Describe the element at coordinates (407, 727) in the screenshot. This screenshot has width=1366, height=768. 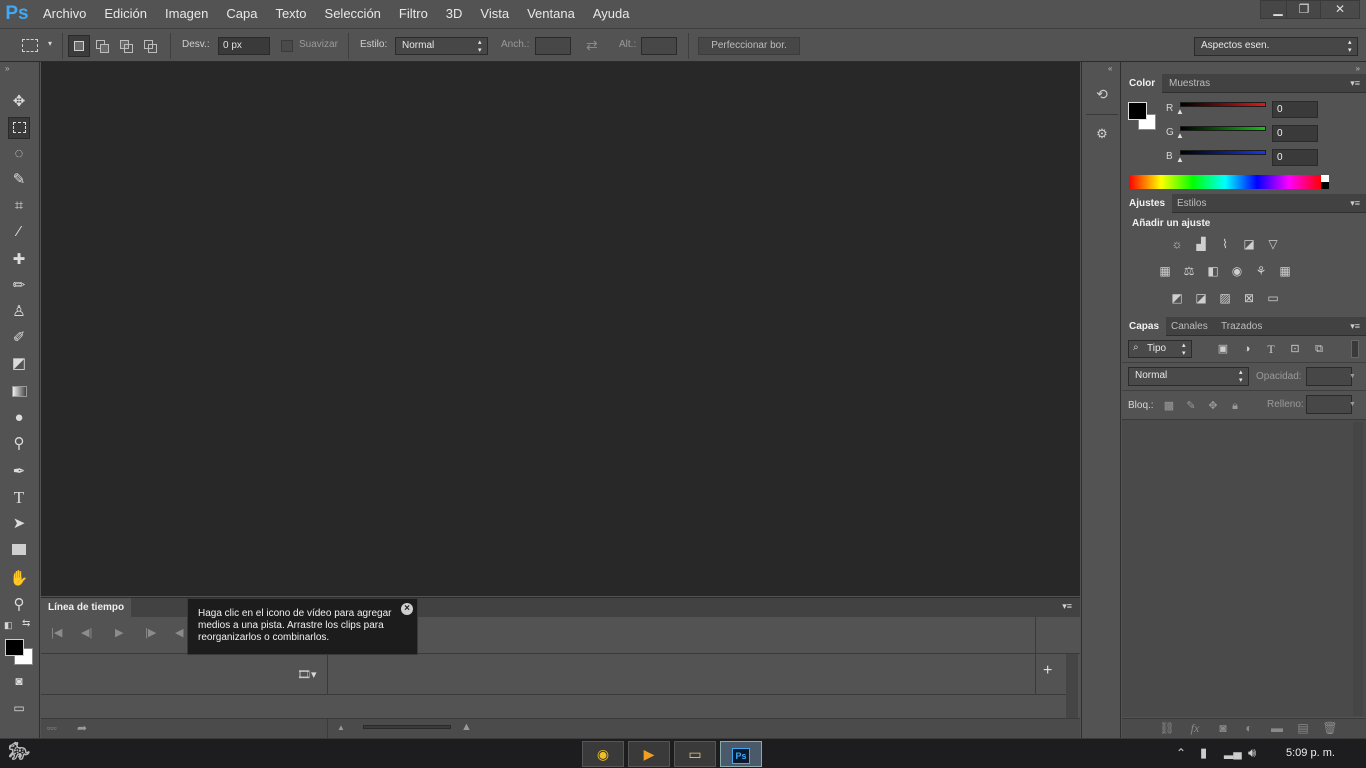
I see `zoom-slider` at that location.